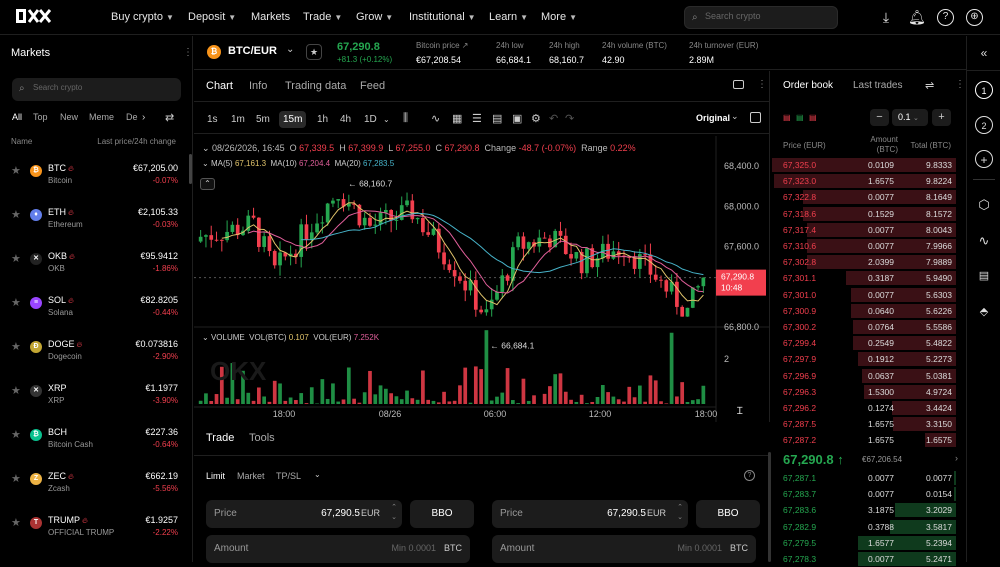 The width and height of the screenshot is (1000, 567). What do you see at coordinates (864, 246) in the screenshot?
I see `ask-row: 67,310.60.00777.9966` at bounding box center [864, 246].